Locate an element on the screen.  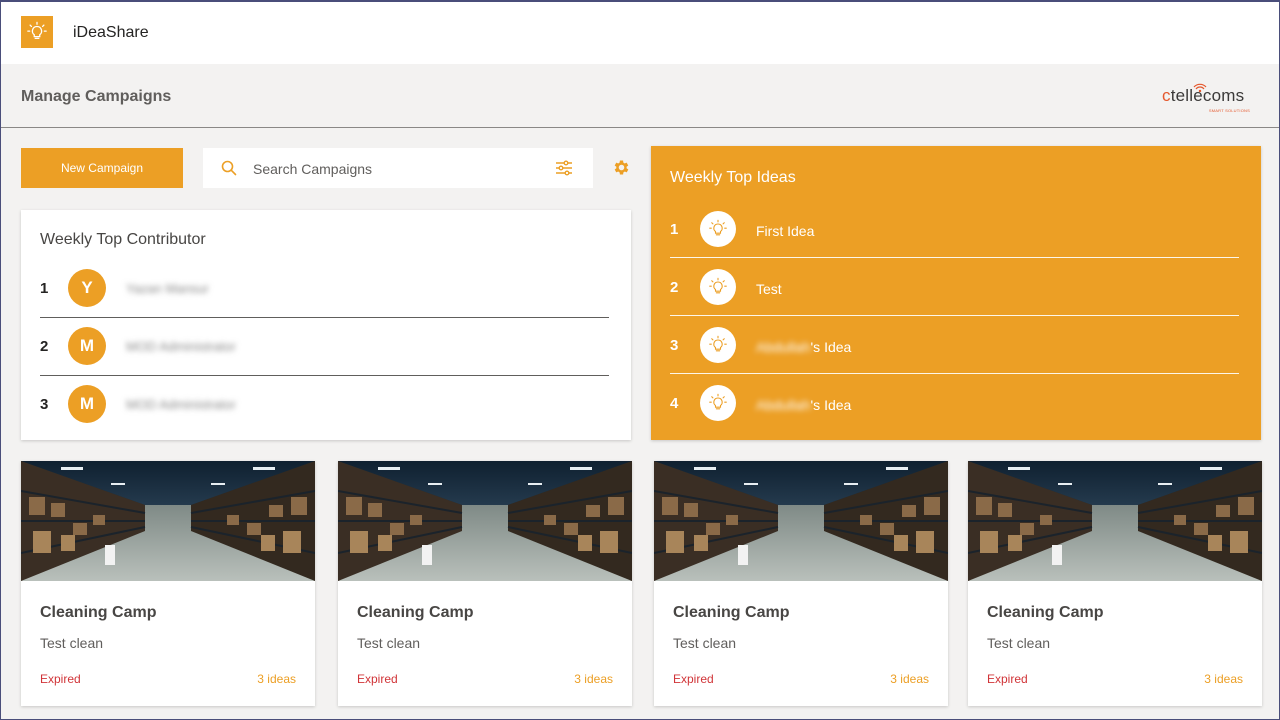
search-input: Search Campaigns is located at coordinates (312, 169).